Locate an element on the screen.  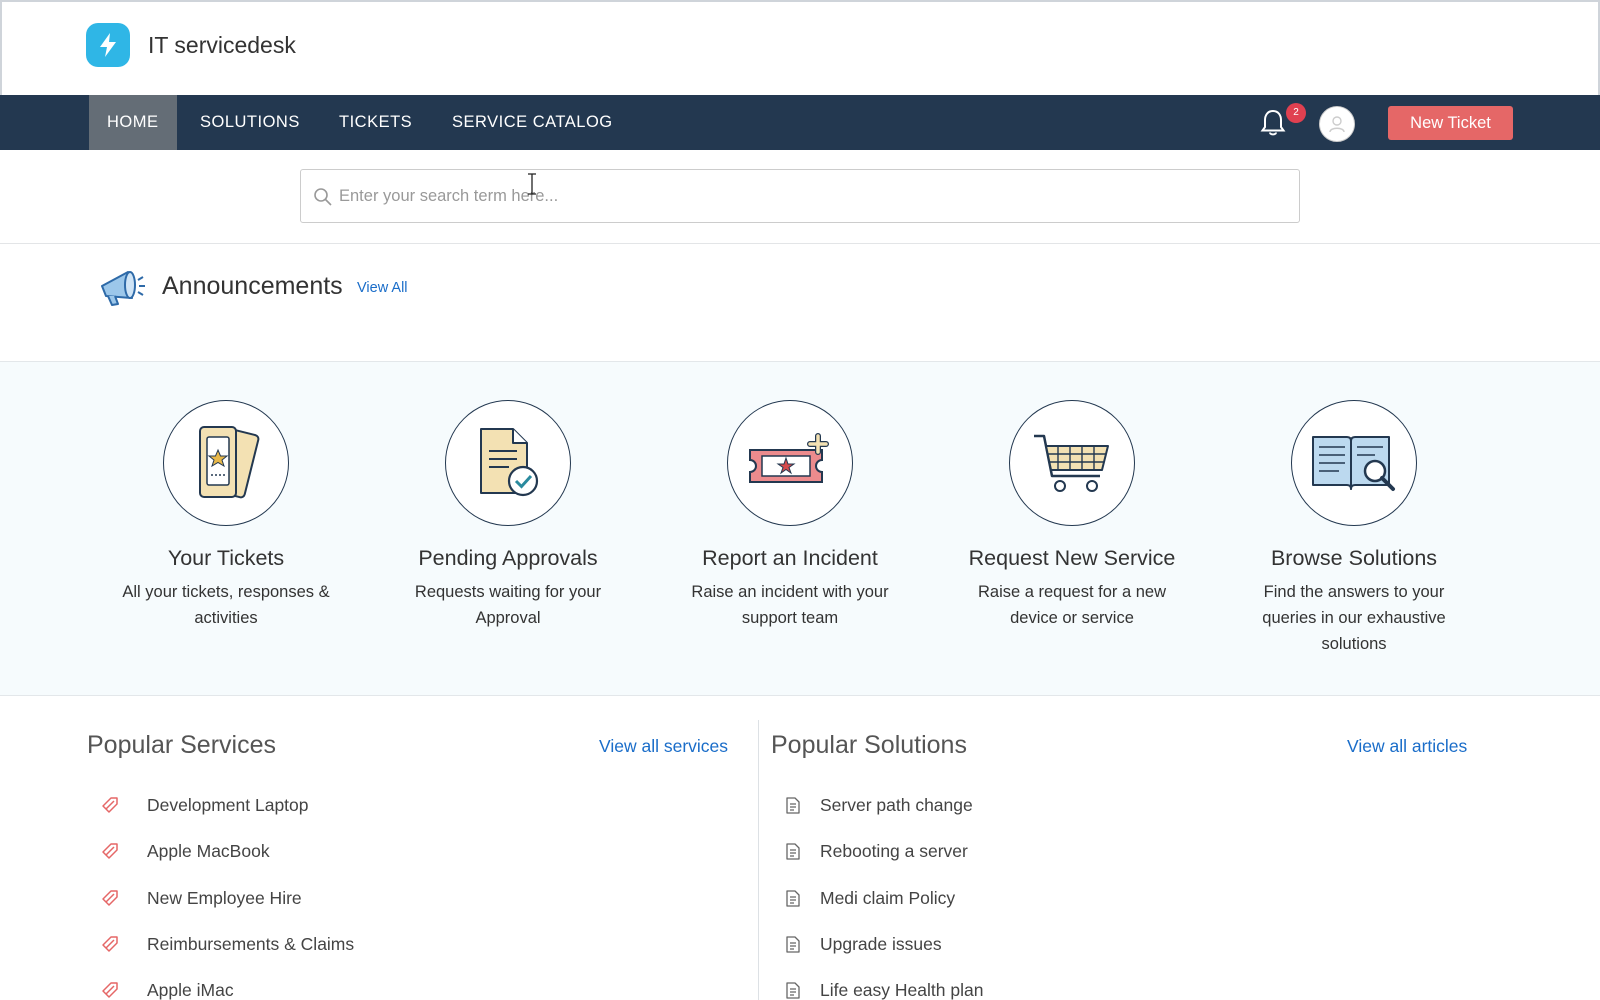
list-item-label: Rebooting a server is located at coordinates (894, 851).